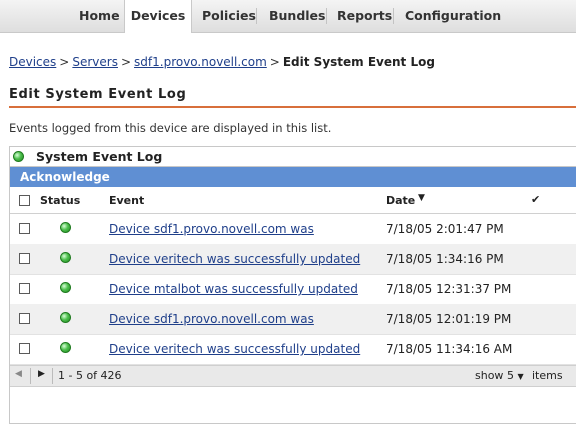  I want to click on title-divider, so click(292, 107).